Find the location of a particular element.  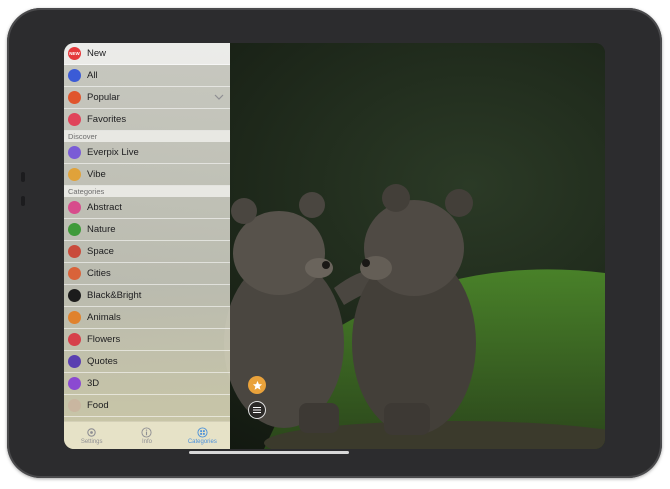

sidebar-item-nature: Nature is located at coordinates (147, 230).